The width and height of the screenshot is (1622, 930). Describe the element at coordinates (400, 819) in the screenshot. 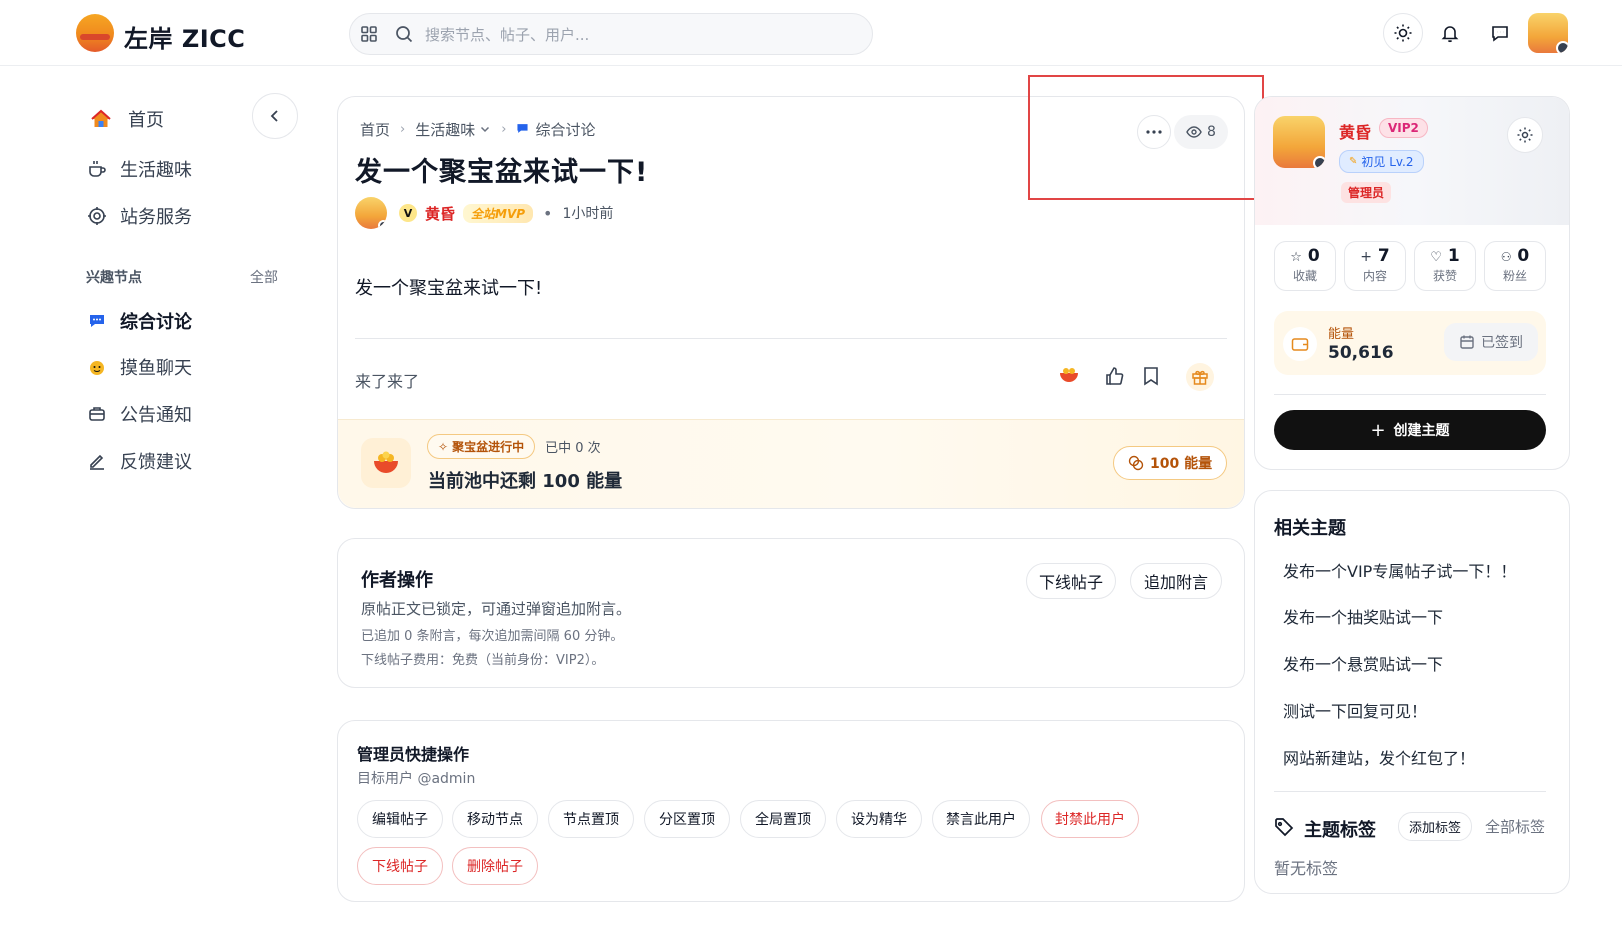

I see `edit-post-button: 编辑帖子` at that location.